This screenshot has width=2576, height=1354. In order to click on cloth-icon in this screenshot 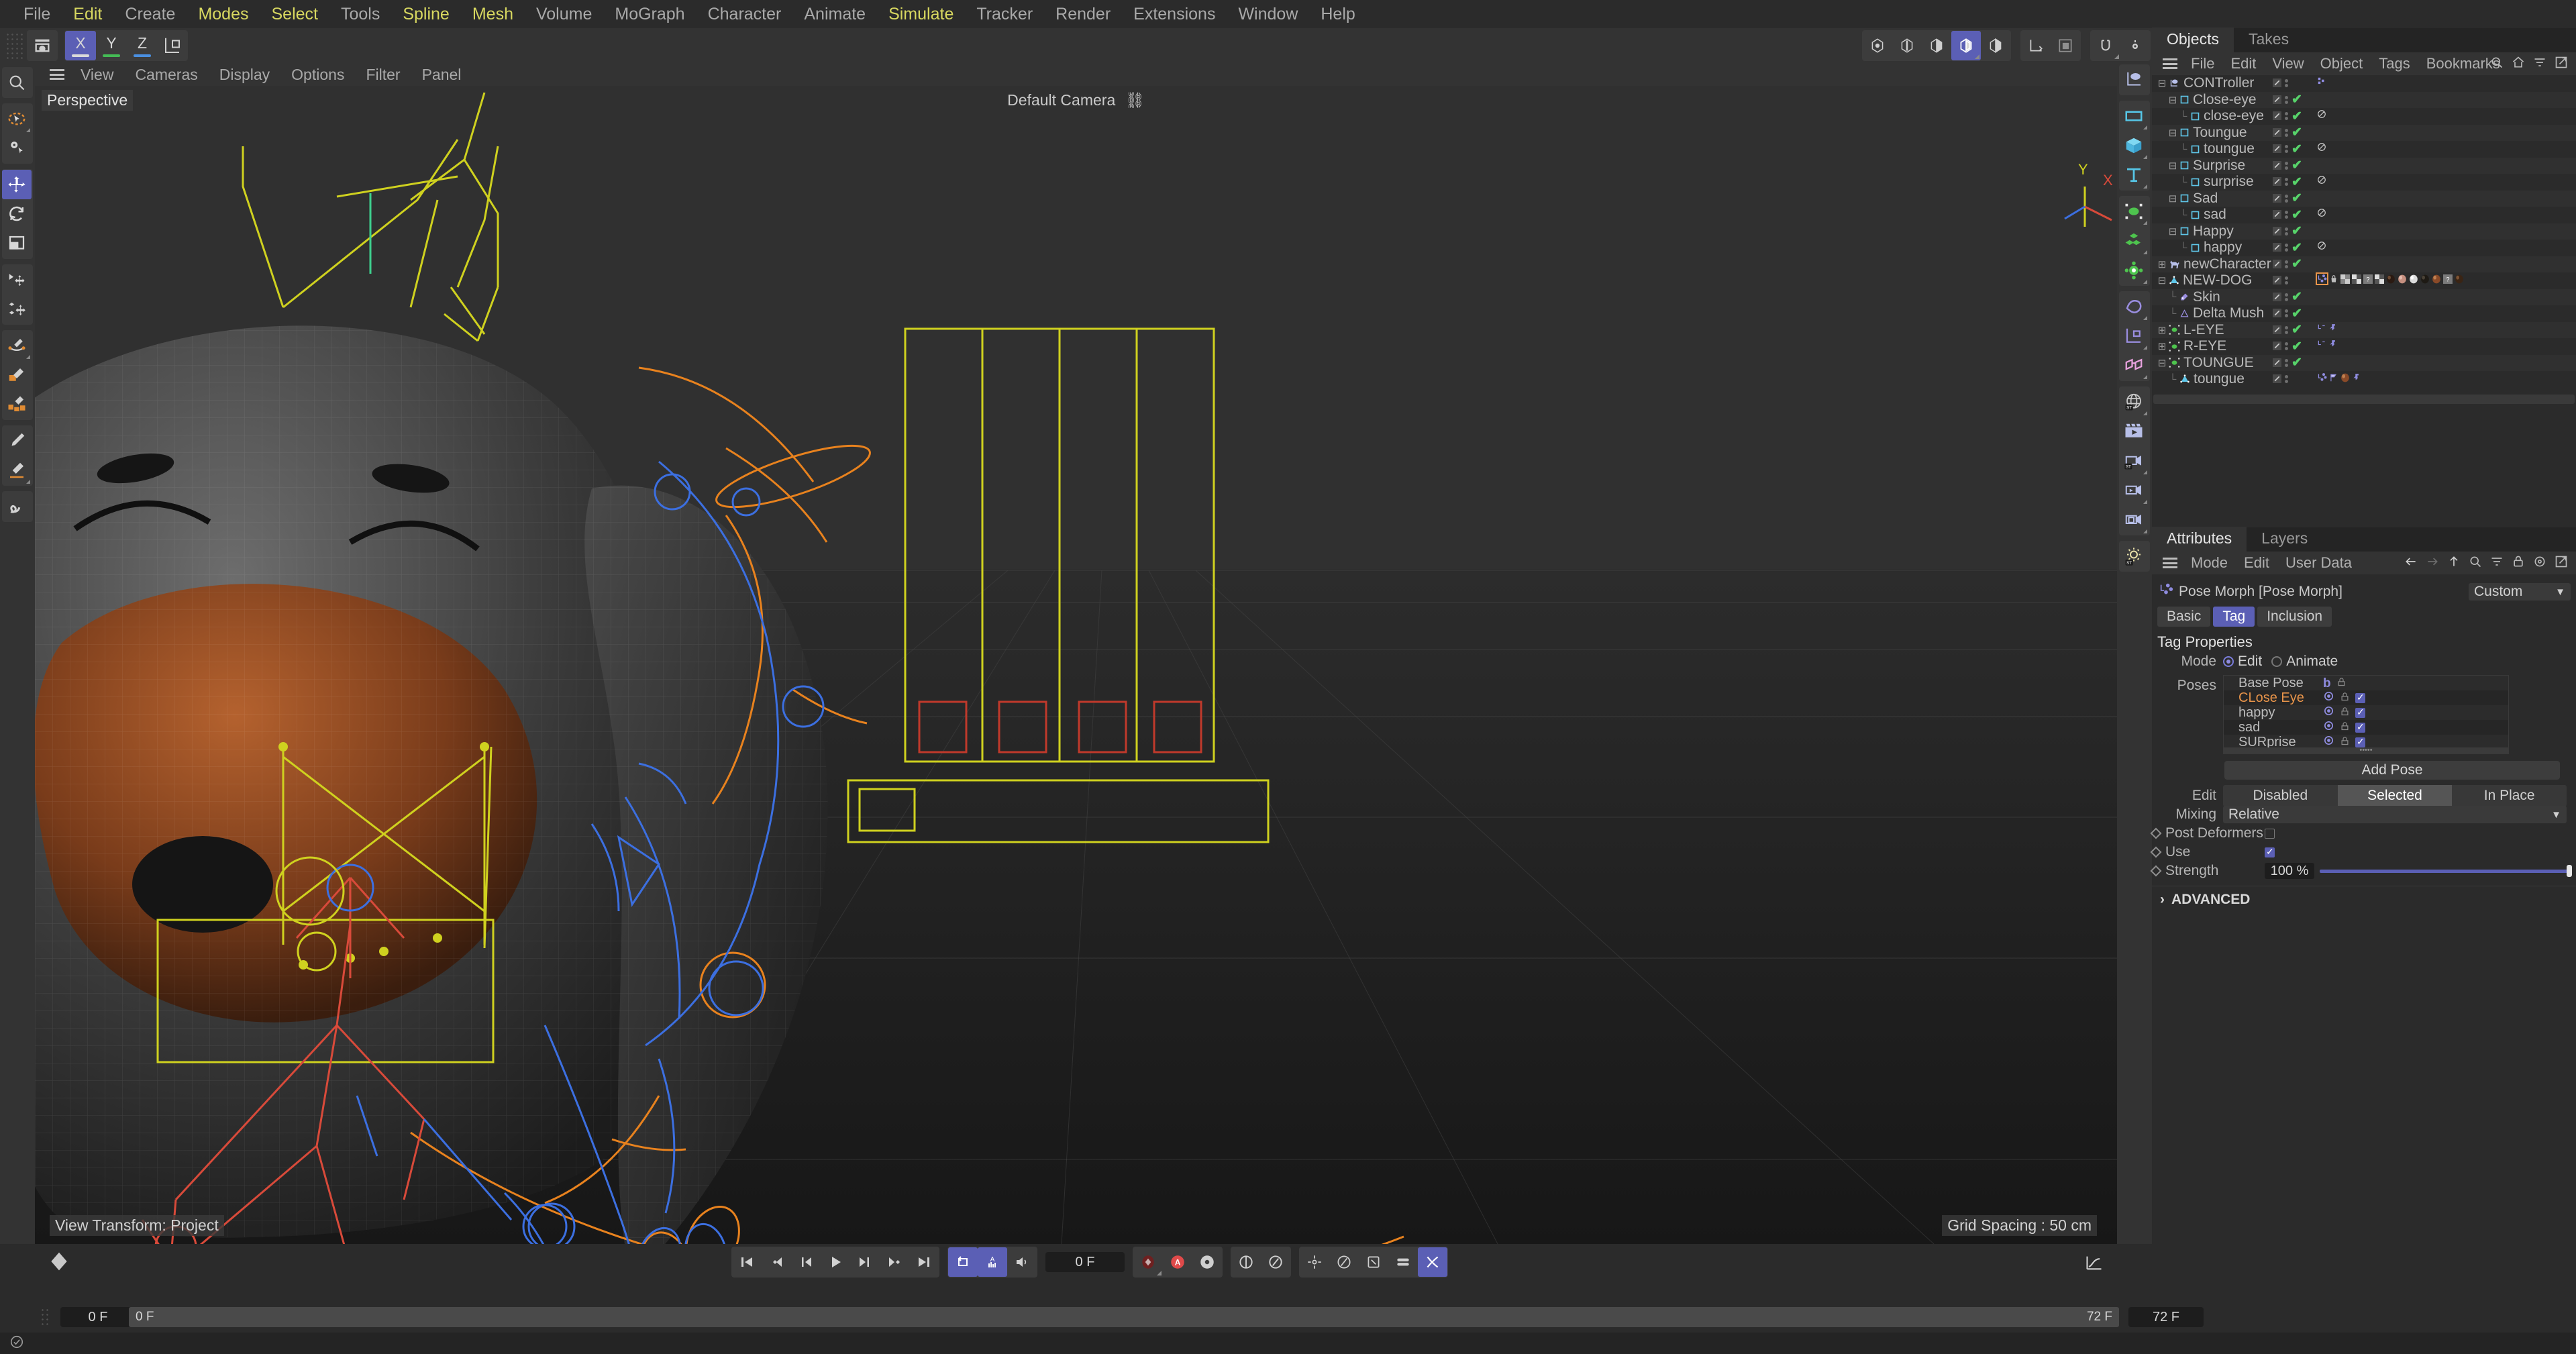, I will do `click(2134, 365)`.